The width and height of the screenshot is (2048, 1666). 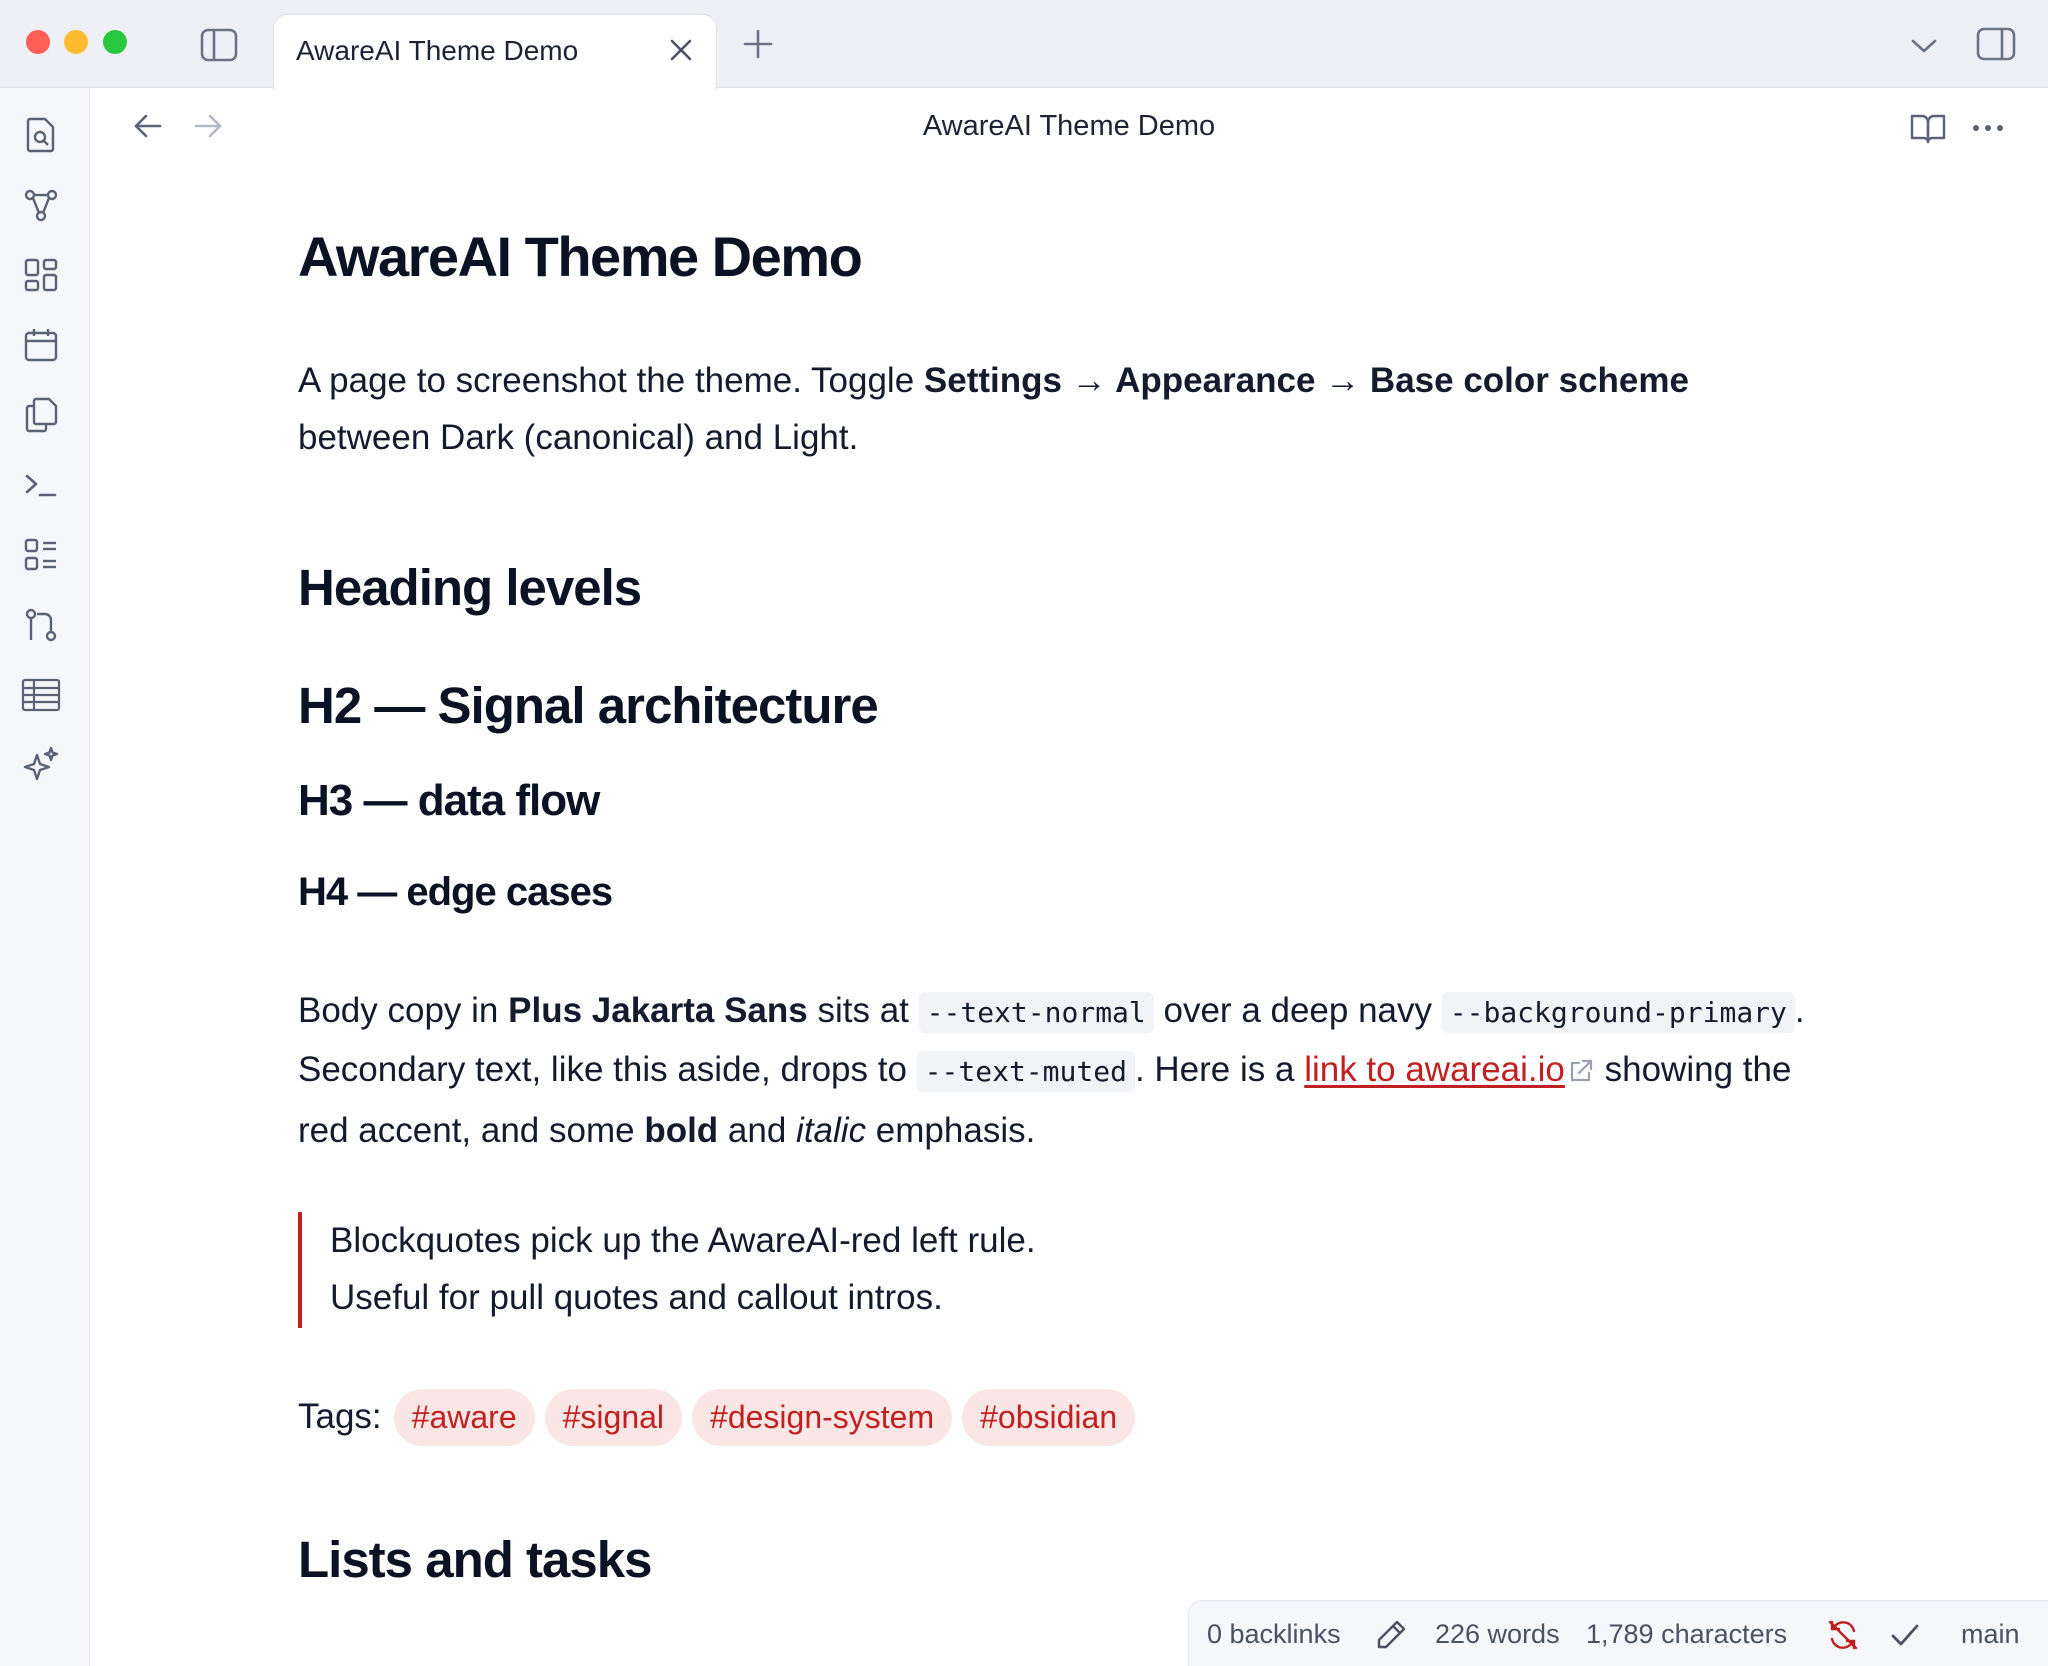 I want to click on graph-icon, so click(x=41, y=205).